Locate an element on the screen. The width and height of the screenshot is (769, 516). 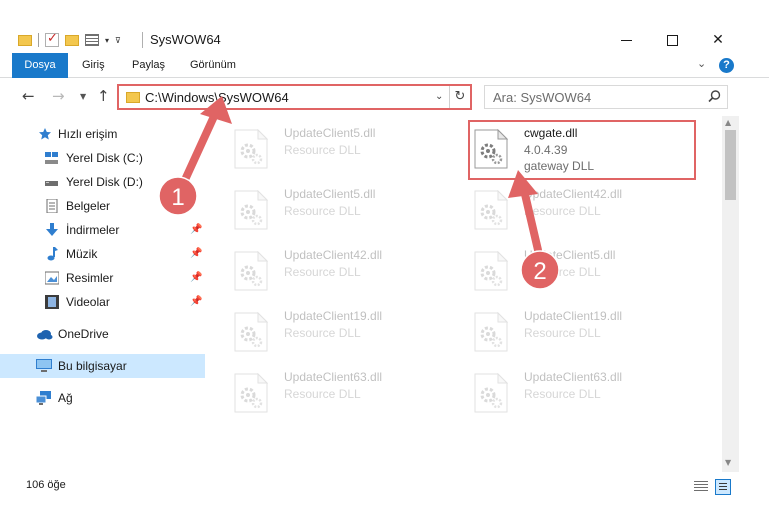
refresh-icon: ↻ is located at coordinates (459, 97).